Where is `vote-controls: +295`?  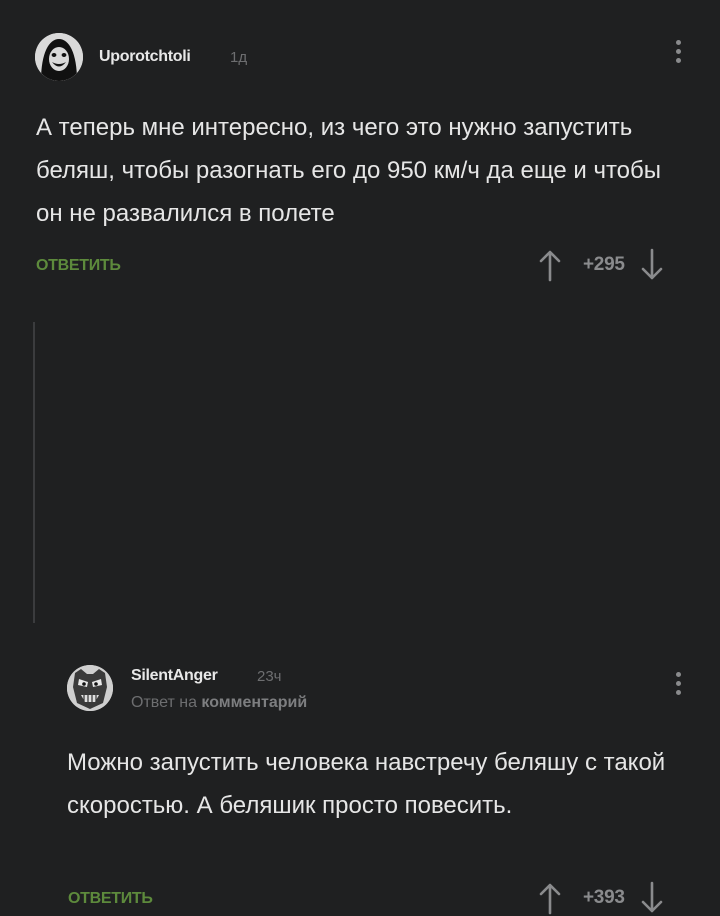
vote-controls: +295 is located at coordinates (601, 265).